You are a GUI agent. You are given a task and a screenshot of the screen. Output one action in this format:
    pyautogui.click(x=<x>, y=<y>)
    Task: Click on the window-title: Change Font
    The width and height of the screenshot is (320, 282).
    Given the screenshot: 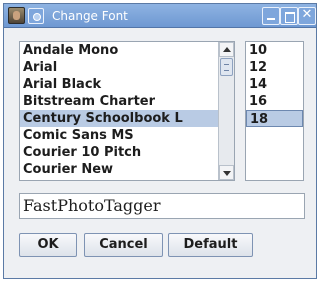 What is the action you would take?
    pyautogui.click(x=90, y=16)
    